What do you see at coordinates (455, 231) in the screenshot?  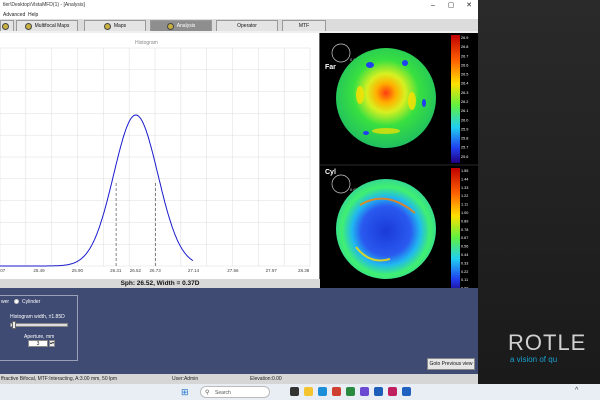 I see `cyl-color-scale` at bounding box center [455, 231].